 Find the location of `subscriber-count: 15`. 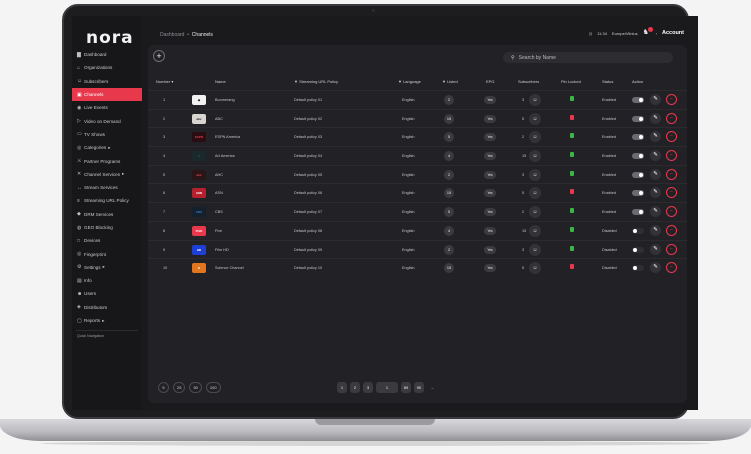

subscriber-count: 15 is located at coordinates (524, 230).